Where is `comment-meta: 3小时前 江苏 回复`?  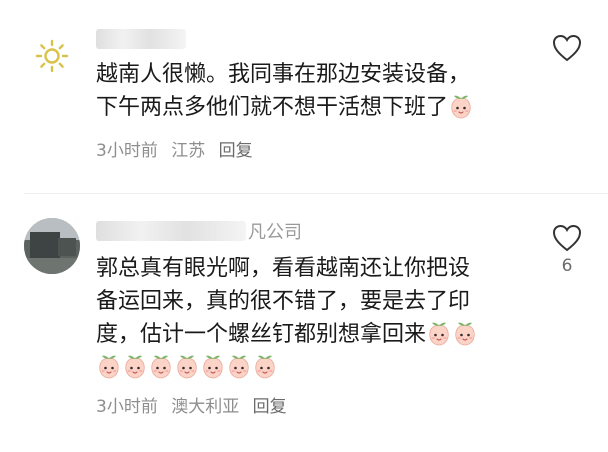 comment-meta: 3小时前 江苏 回复 is located at coordinates (178, 148).